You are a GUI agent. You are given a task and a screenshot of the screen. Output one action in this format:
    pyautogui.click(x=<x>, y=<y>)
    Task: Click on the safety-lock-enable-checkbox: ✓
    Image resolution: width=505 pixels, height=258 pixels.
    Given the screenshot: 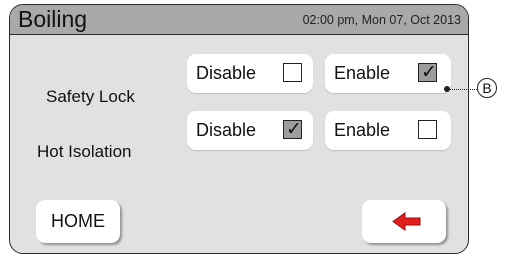 What is the action you would take?
    pyautogui.click(x=427, y=72)
    